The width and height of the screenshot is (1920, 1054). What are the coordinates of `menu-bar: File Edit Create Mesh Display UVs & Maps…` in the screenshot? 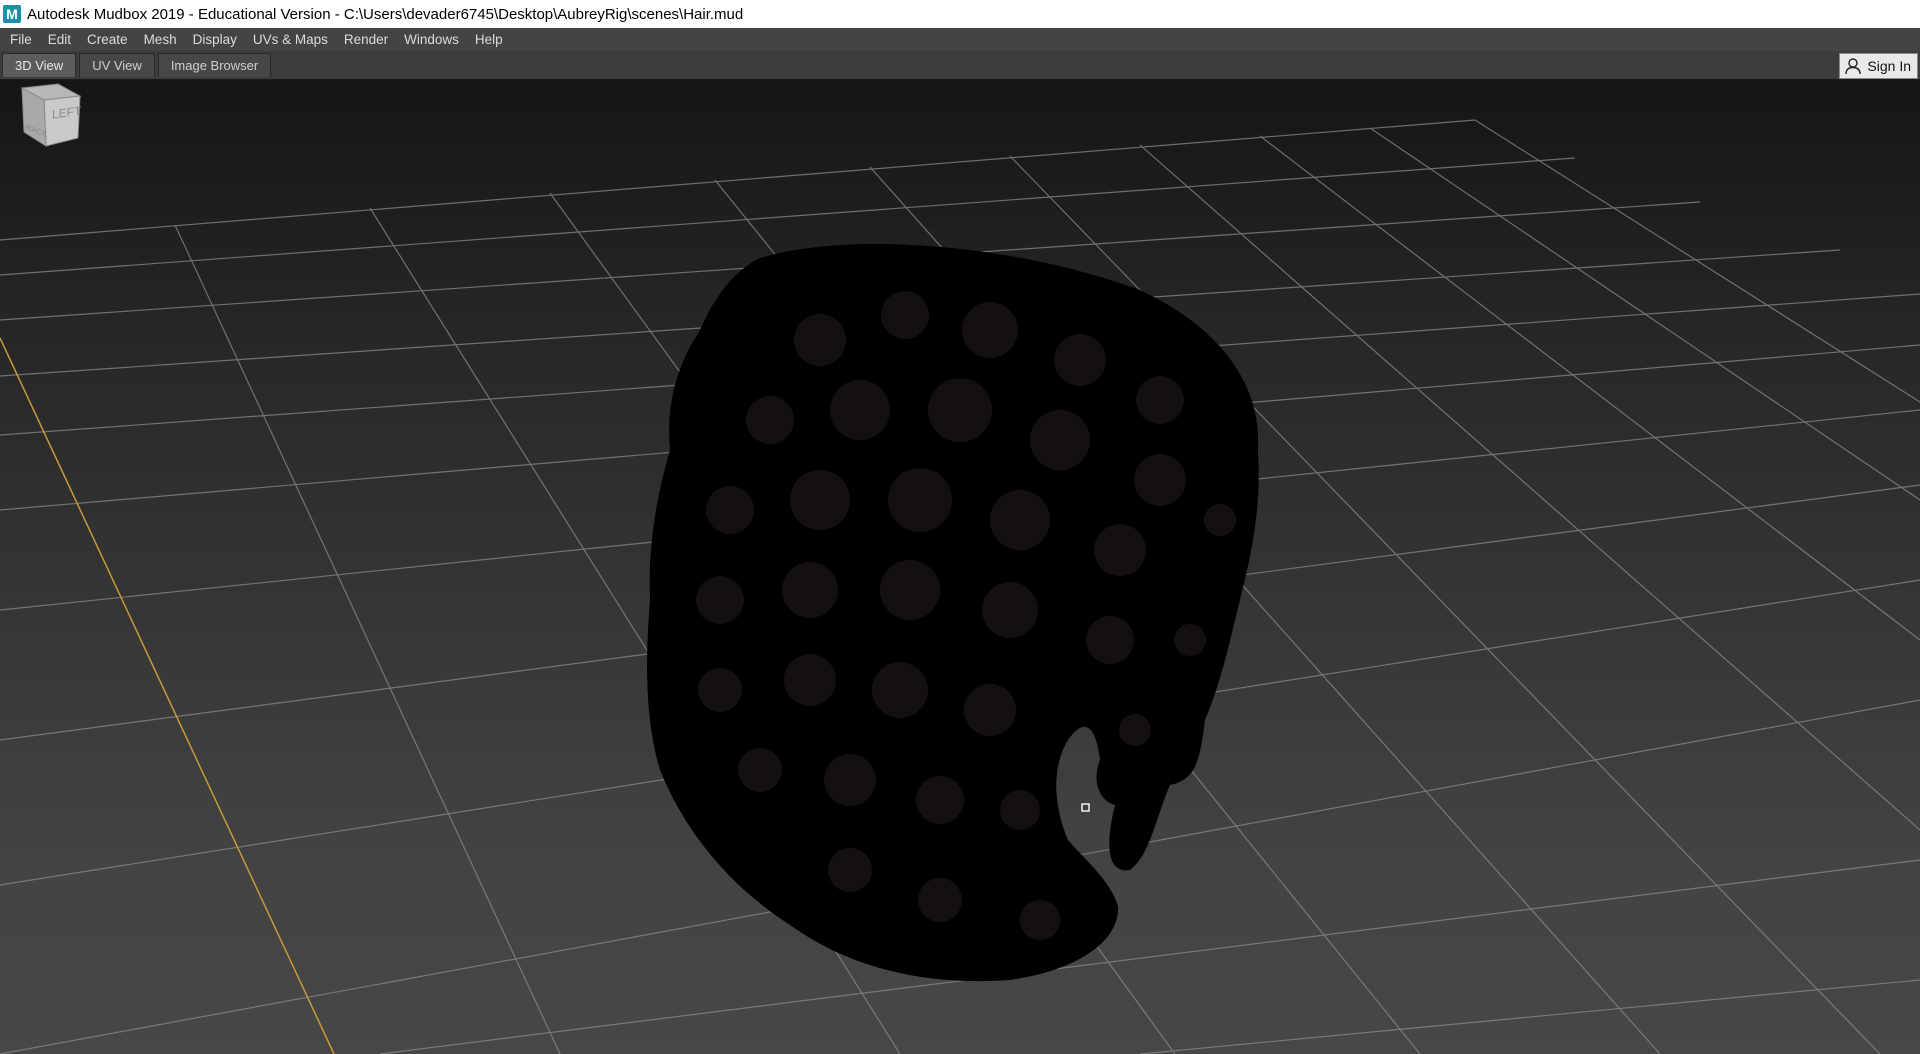 It's located at (960, 39).